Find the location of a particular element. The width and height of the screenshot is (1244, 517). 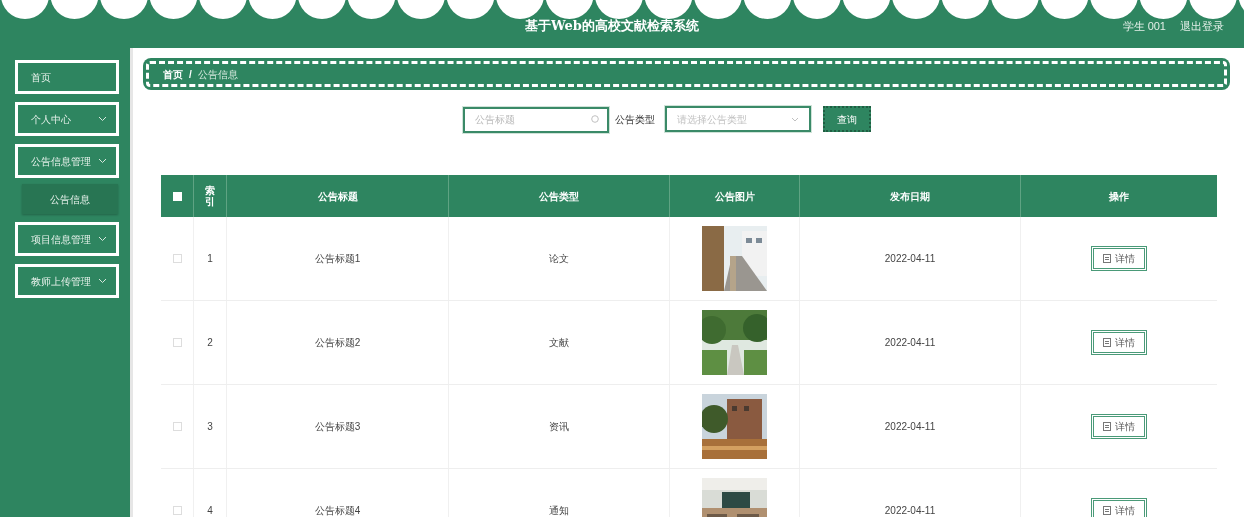

circle-icon is located at coordinates (594, 119).